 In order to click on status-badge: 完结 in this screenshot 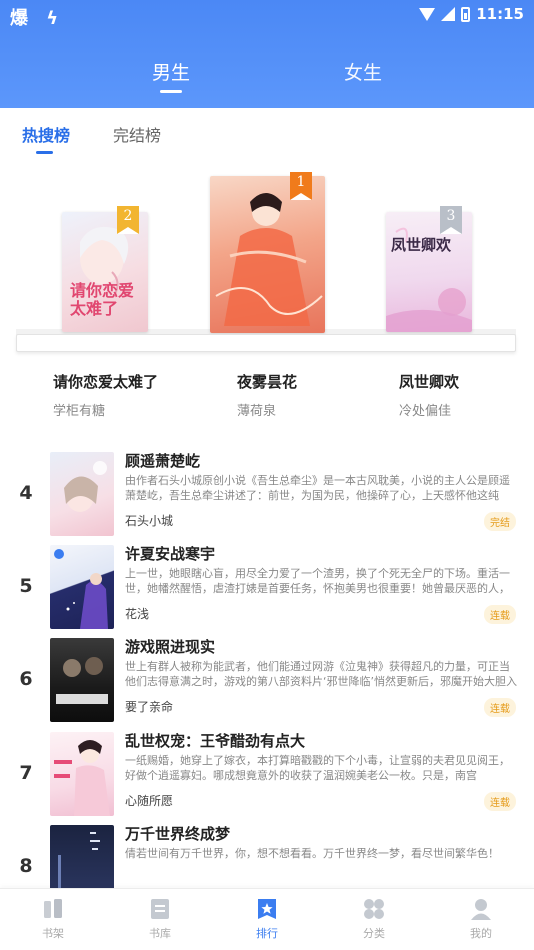, I will do `click(500, 521)`.